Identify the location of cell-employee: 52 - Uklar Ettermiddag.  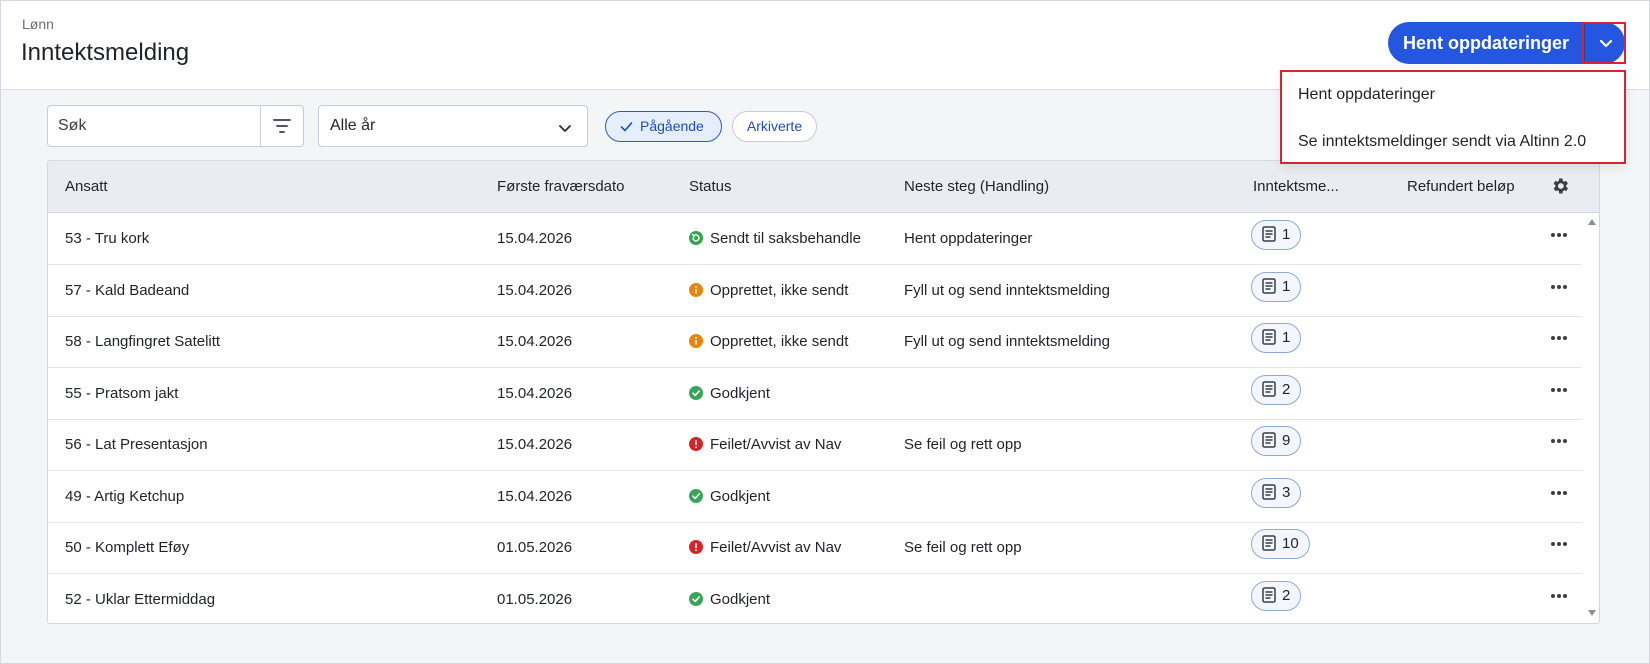
(140, 599).